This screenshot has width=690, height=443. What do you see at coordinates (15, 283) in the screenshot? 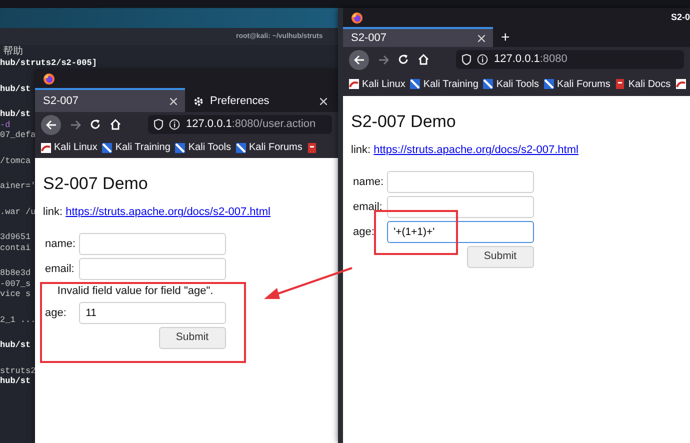
I see `terminal-line: -007_s` at bounding box center [15, 283].